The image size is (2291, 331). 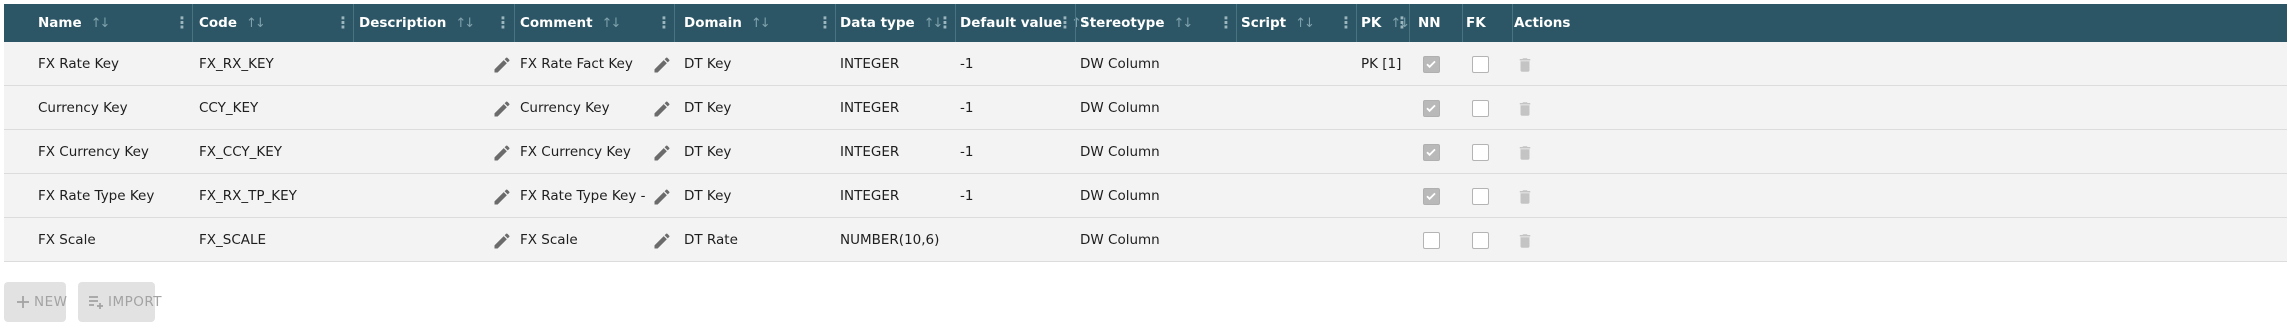 I want to click on cell-name: FX Scale, so click(x=112, y=240).